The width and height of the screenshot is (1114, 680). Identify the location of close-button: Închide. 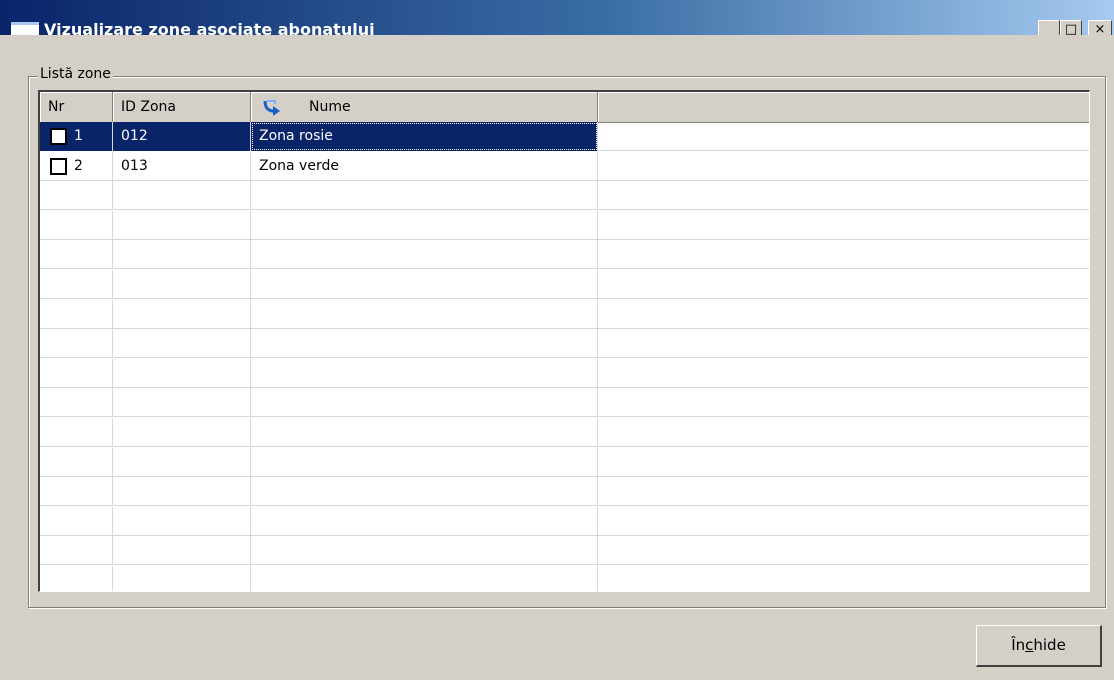
(1039, 646).